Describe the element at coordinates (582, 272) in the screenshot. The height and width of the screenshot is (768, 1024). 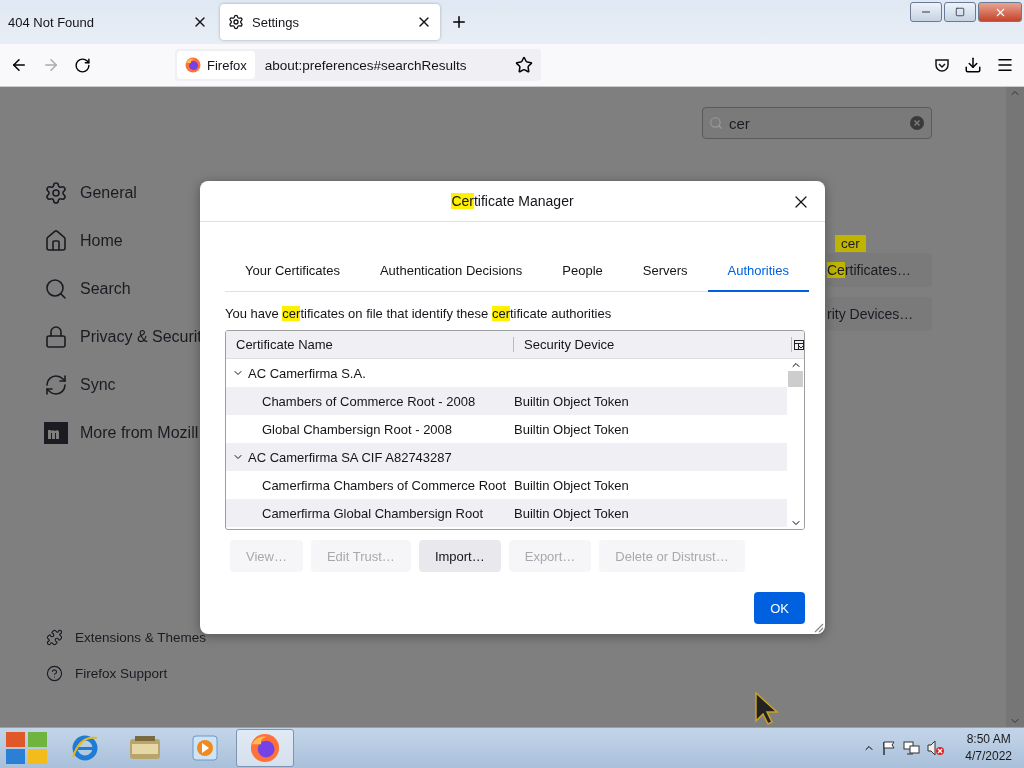
I see `dialog-tab: People` at that location.